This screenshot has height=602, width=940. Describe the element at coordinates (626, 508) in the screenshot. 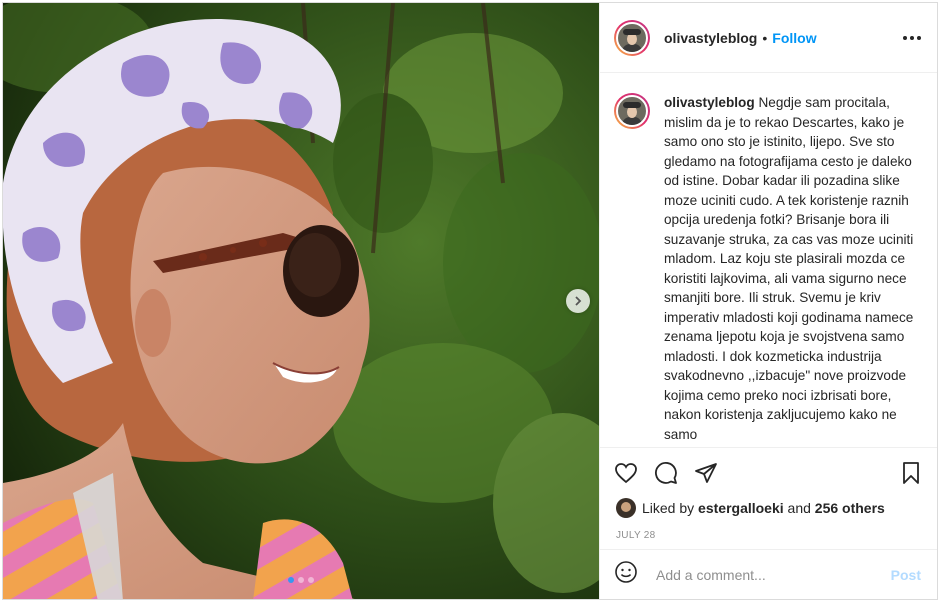

I see `liker-avatar` at that location.